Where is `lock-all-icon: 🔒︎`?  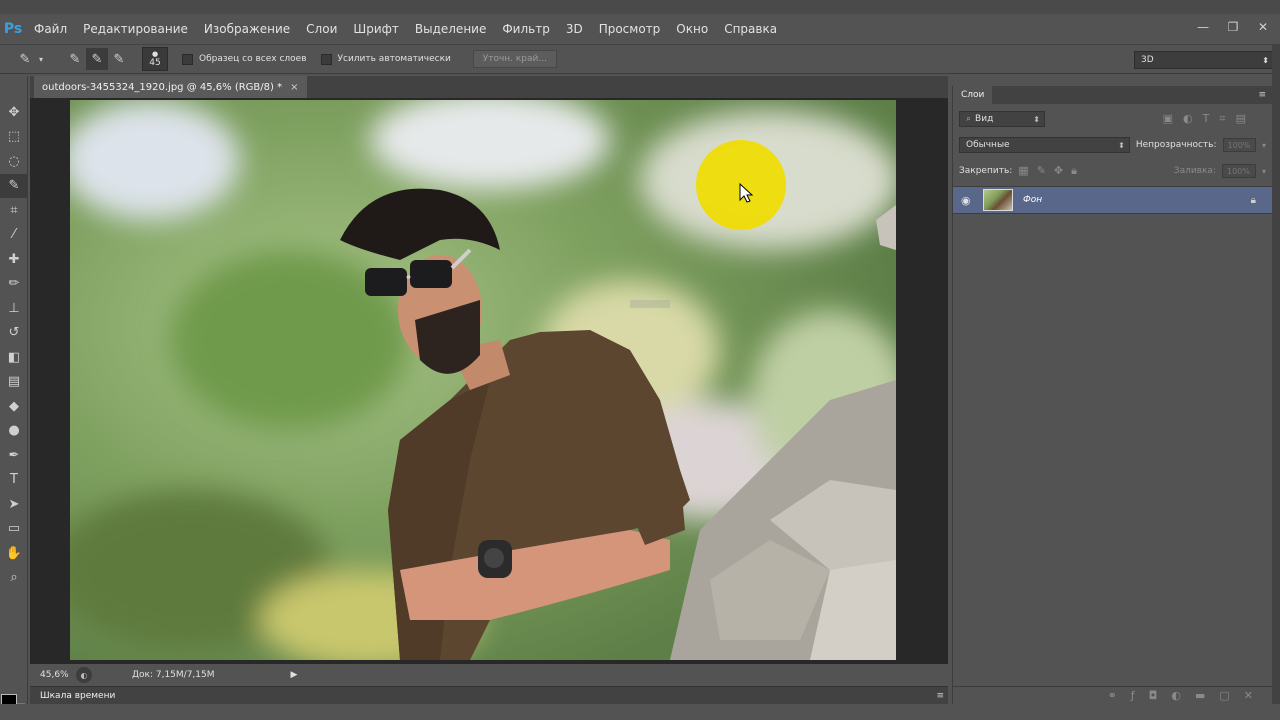
lock-all-icon: 🔒︎ is located at coordinates (1074, 171).